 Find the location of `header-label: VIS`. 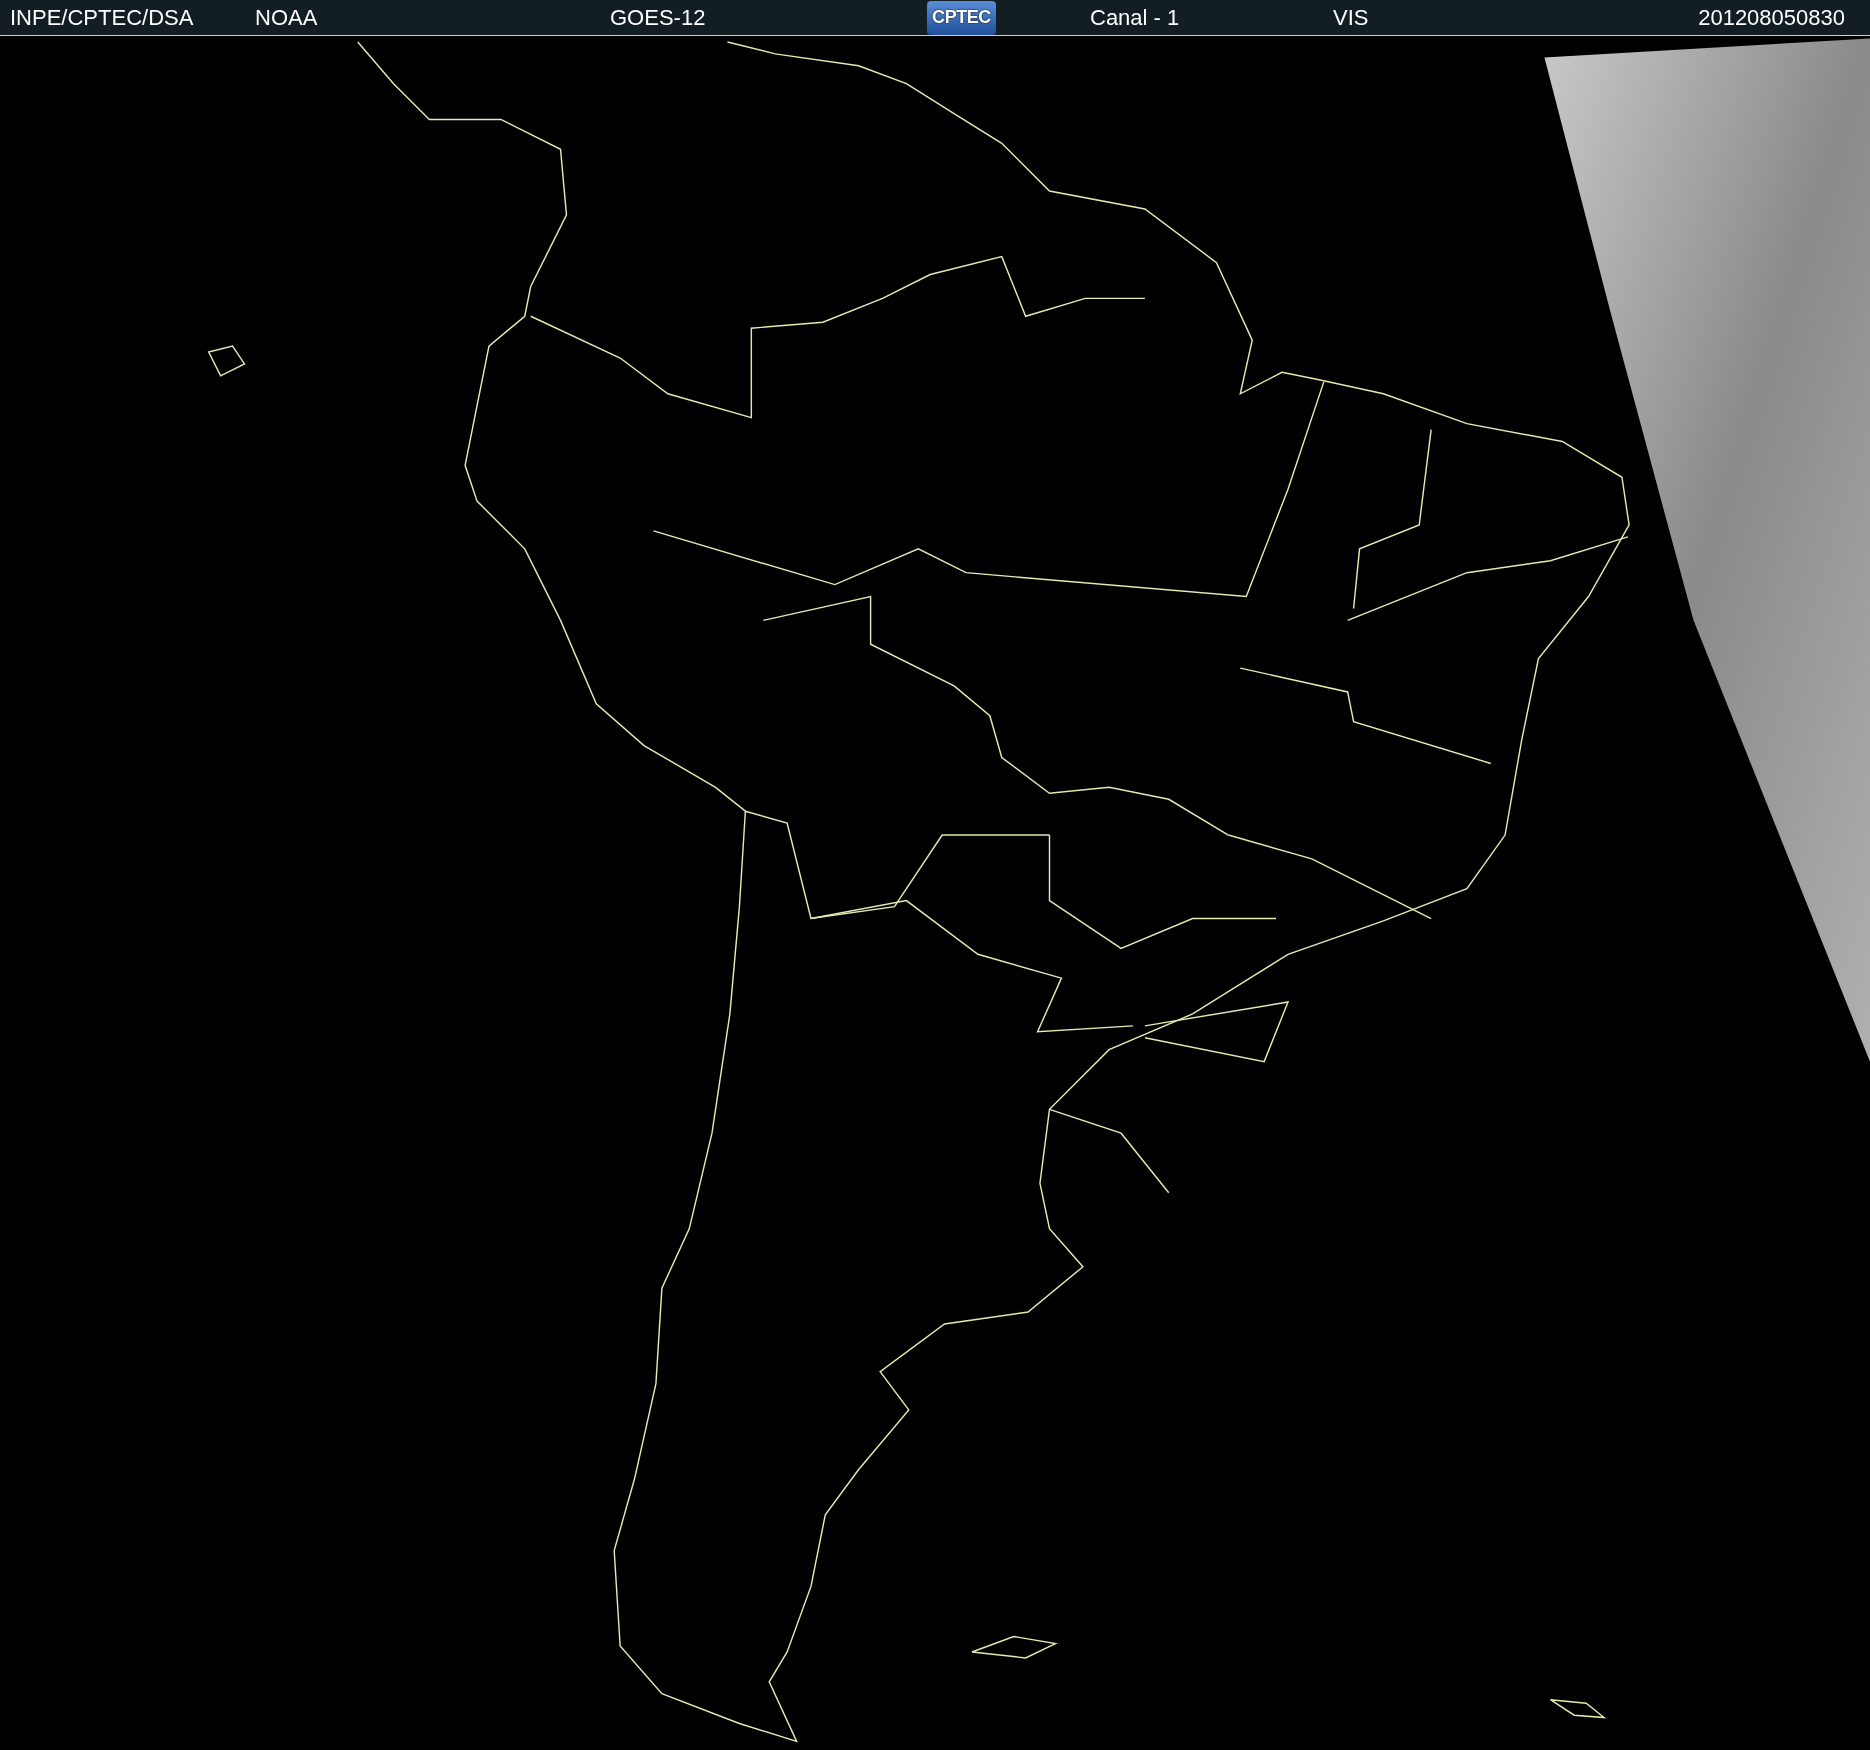

header-label: VIS is located at coordinates (1351, 18).